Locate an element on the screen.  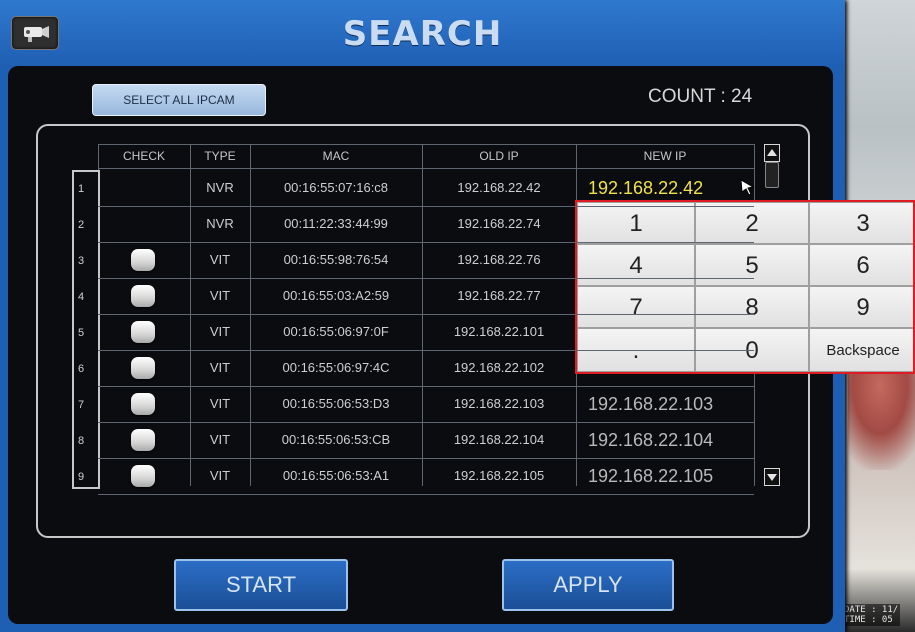
osd-date: DATE : 11/ is located at coordinates (871, 610).